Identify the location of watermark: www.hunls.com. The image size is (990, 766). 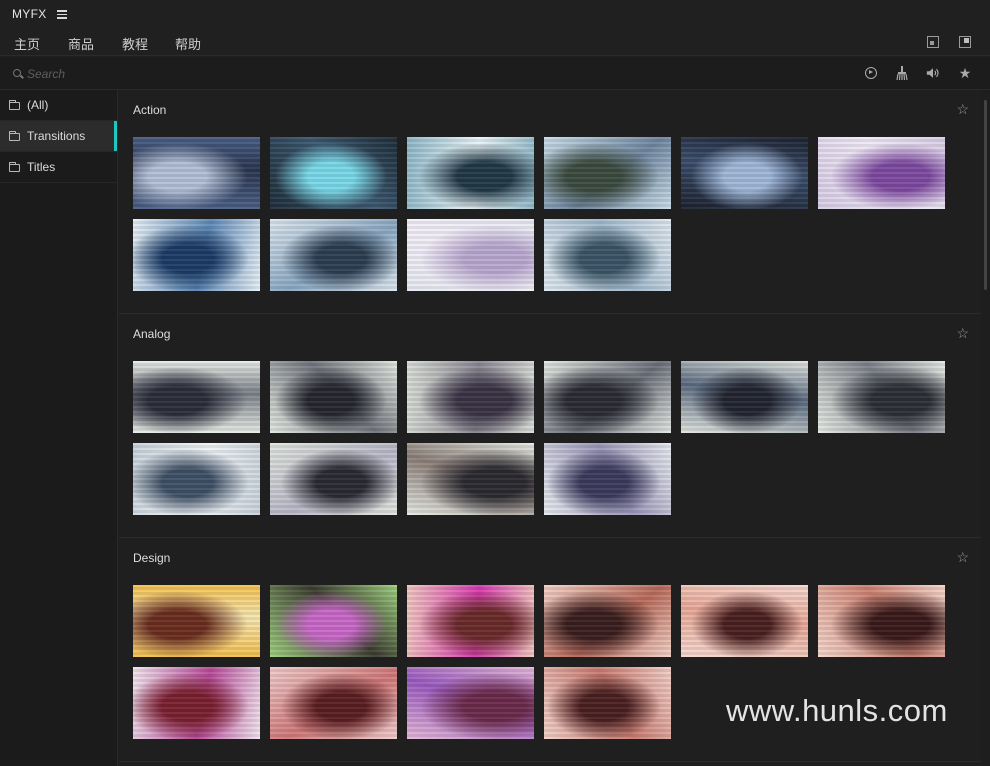
(837, 710).